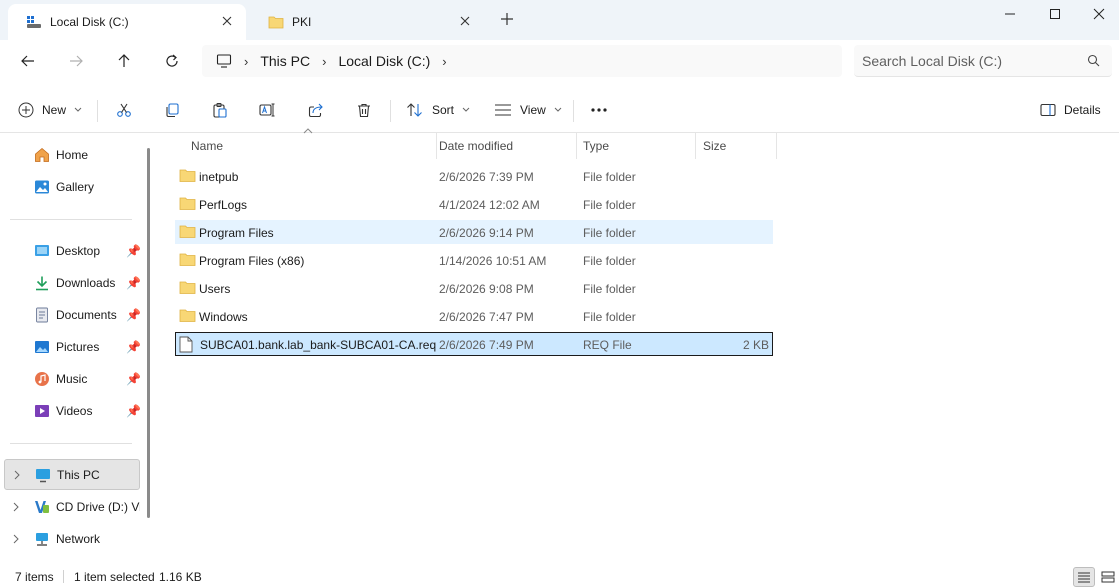 The height and width of the screenshot is (588, 1119). What do you see at coordinates (310, 146) in the screenshot?
I see `column-name: Name` at bounding box center [310, 146].